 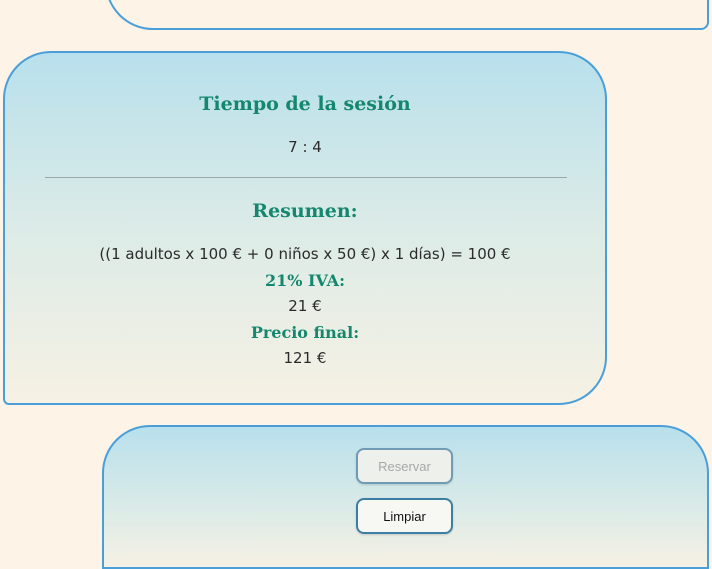 What do you see at coordinates (305, 306) in the screenshot?
I see `vat-value: 21 €` at bounding box center [305, 306].